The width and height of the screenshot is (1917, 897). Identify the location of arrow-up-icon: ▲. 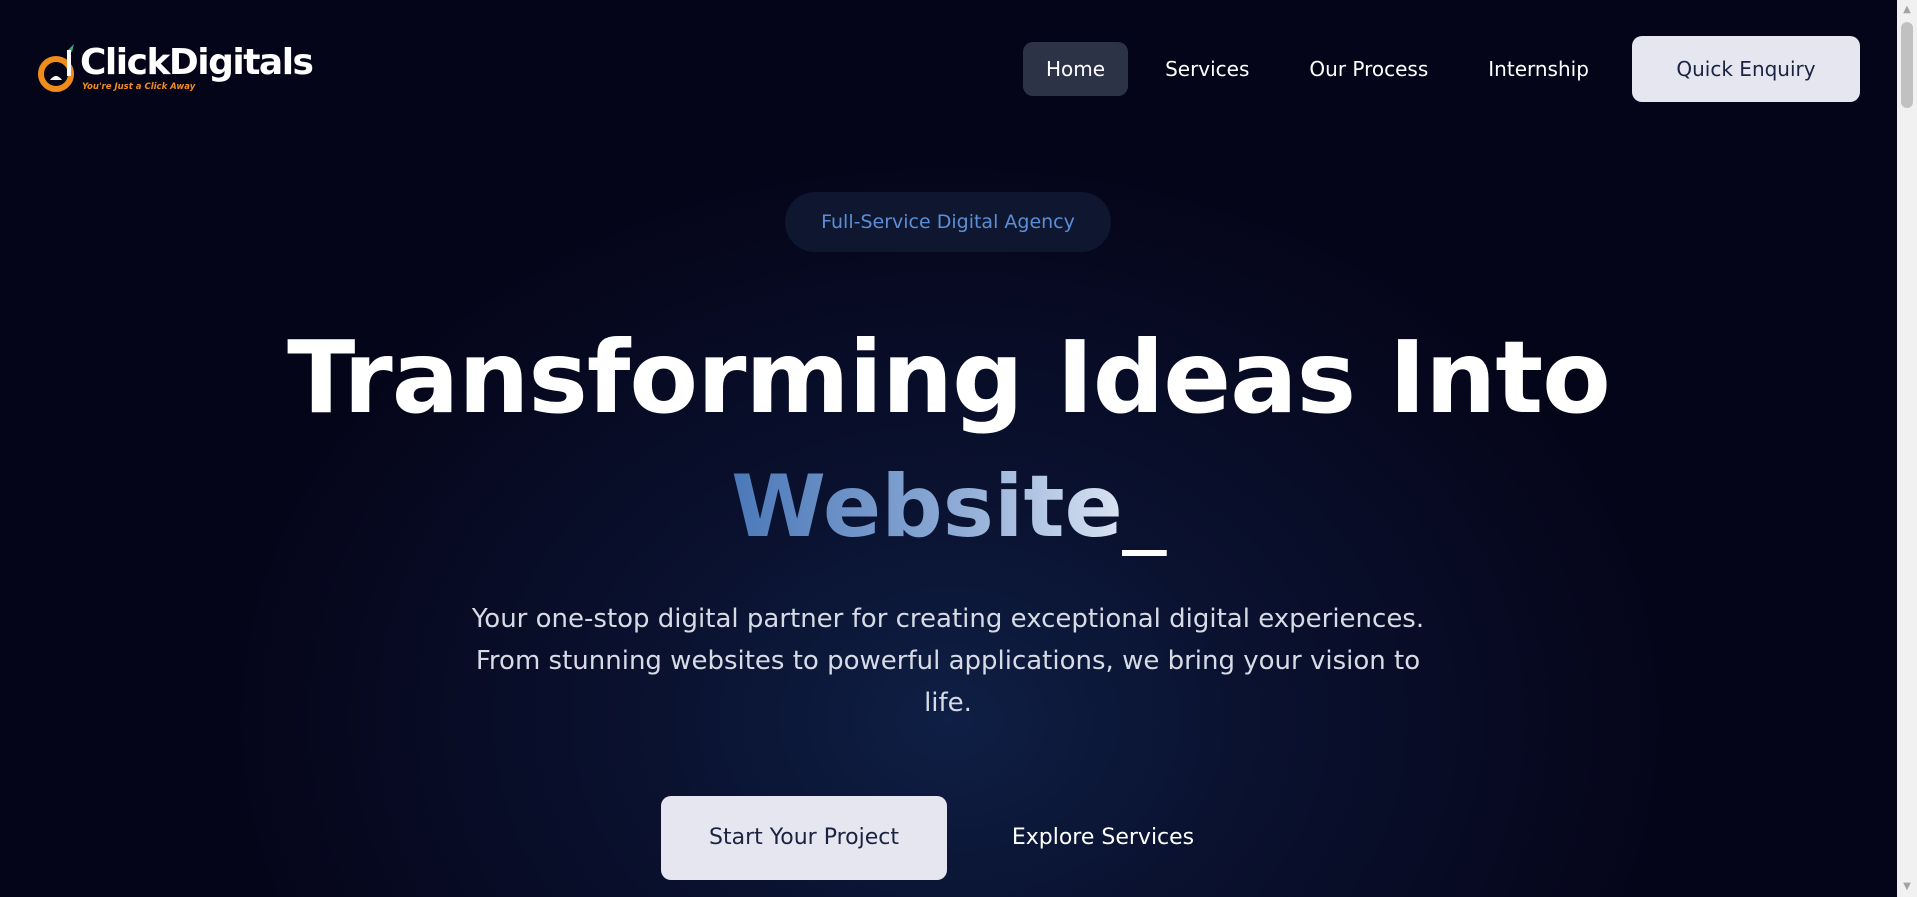
(1907, 10).